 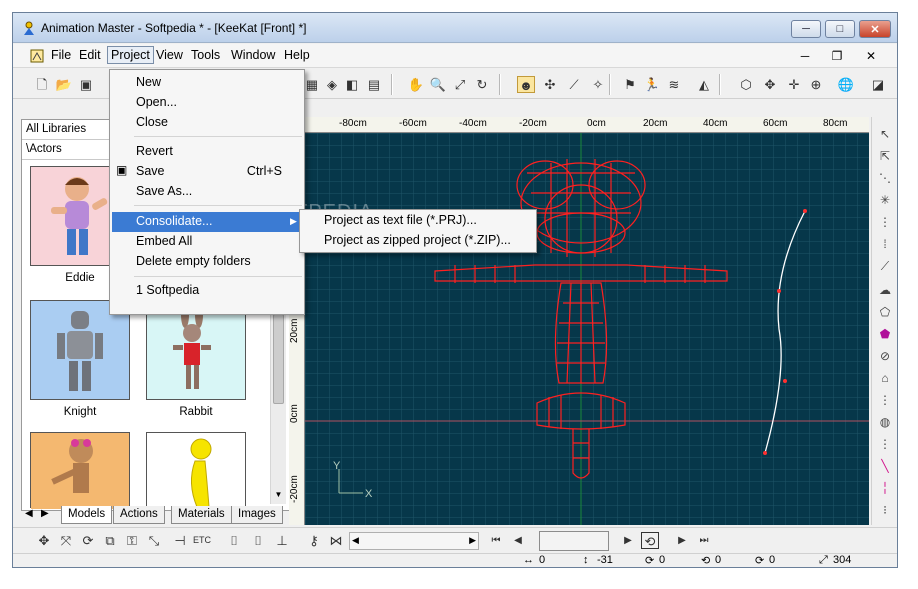 I want to click on wave-icon: ≋, so click(x=674, y=84).